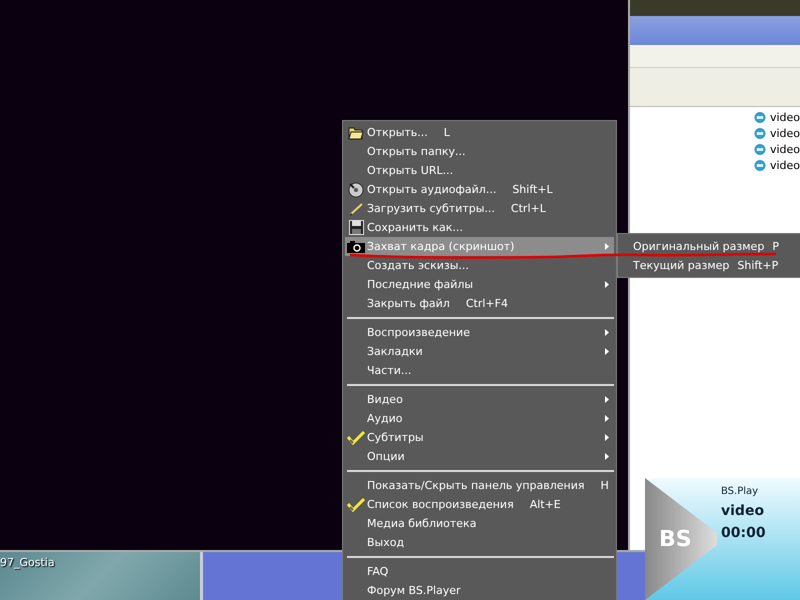 Image resolution: width=800 pixels, height=600 pixels. What do you see at coordinates (545, 504) in the screenshot?
I see `shortcut-label: Alt+E` at bounding box center [545, 504].